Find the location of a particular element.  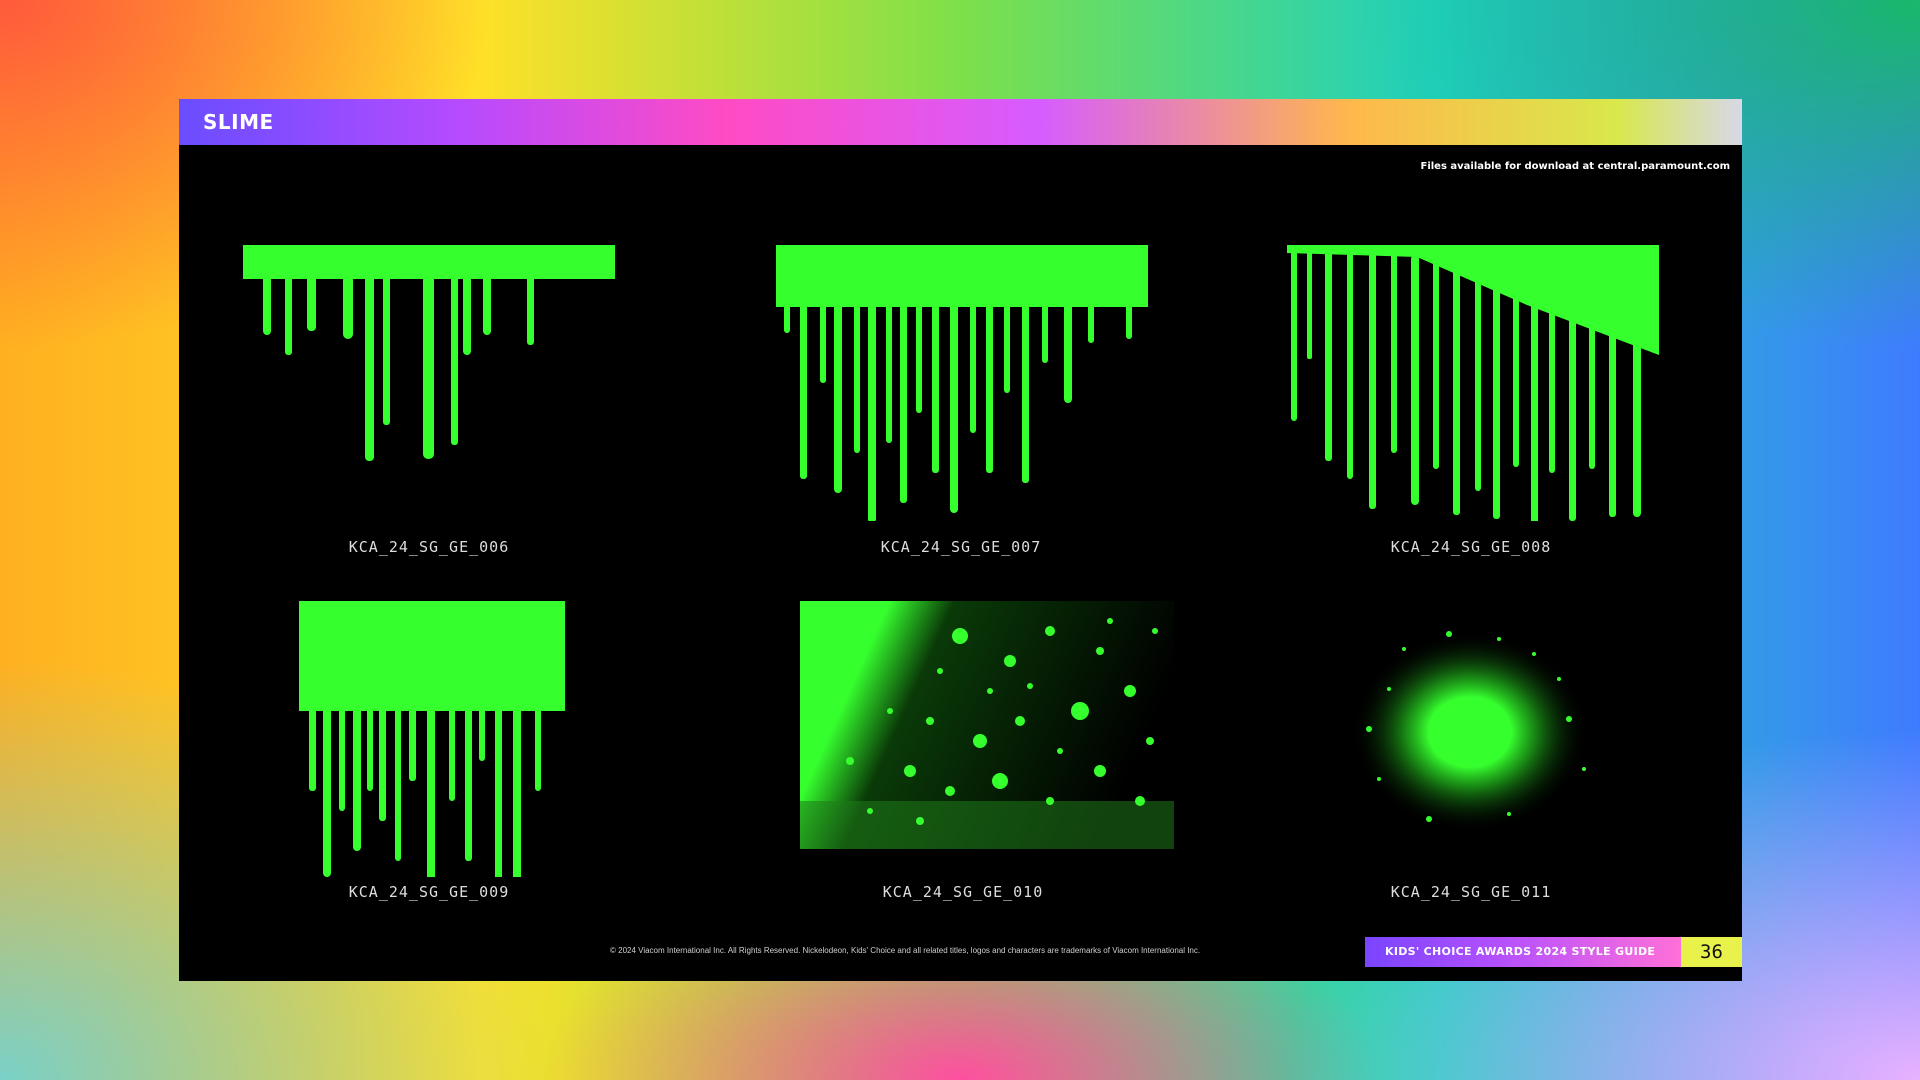

asset-label: KCA_24_SG_GE_010 is located at coordinates (963, 892).